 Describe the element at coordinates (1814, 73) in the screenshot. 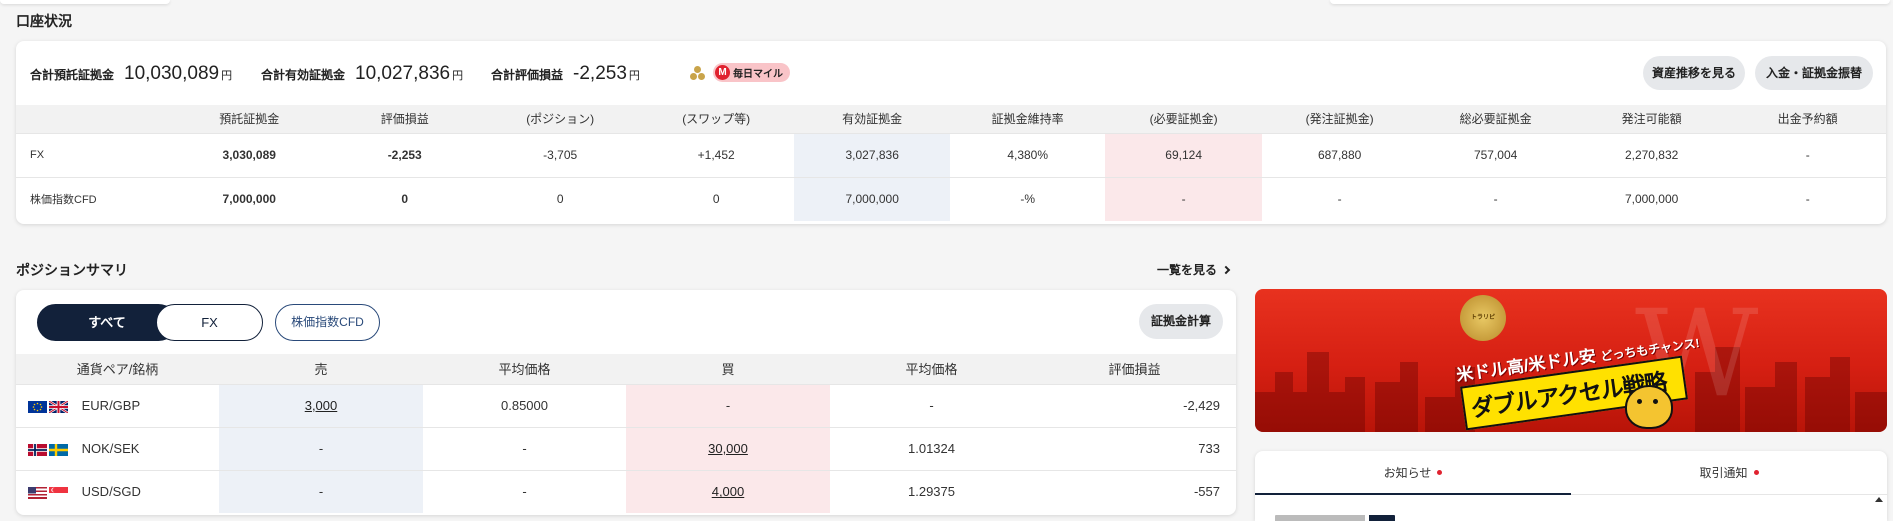

I see `deposit-transfer-button: 入金・証拠金振替` at that location.